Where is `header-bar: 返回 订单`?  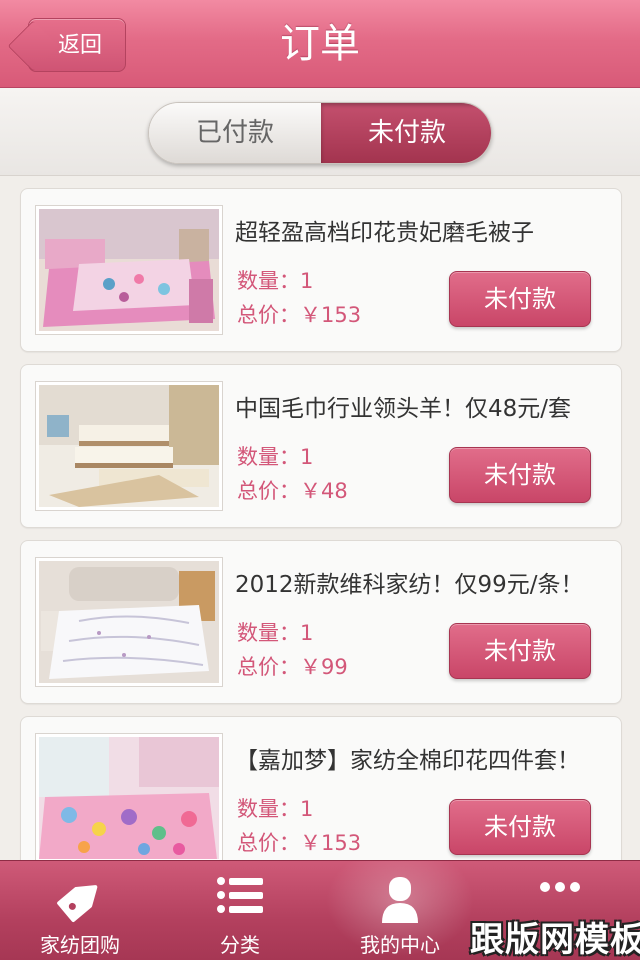
header-bar: 返回 订单 is located at coordinates (320, 44).